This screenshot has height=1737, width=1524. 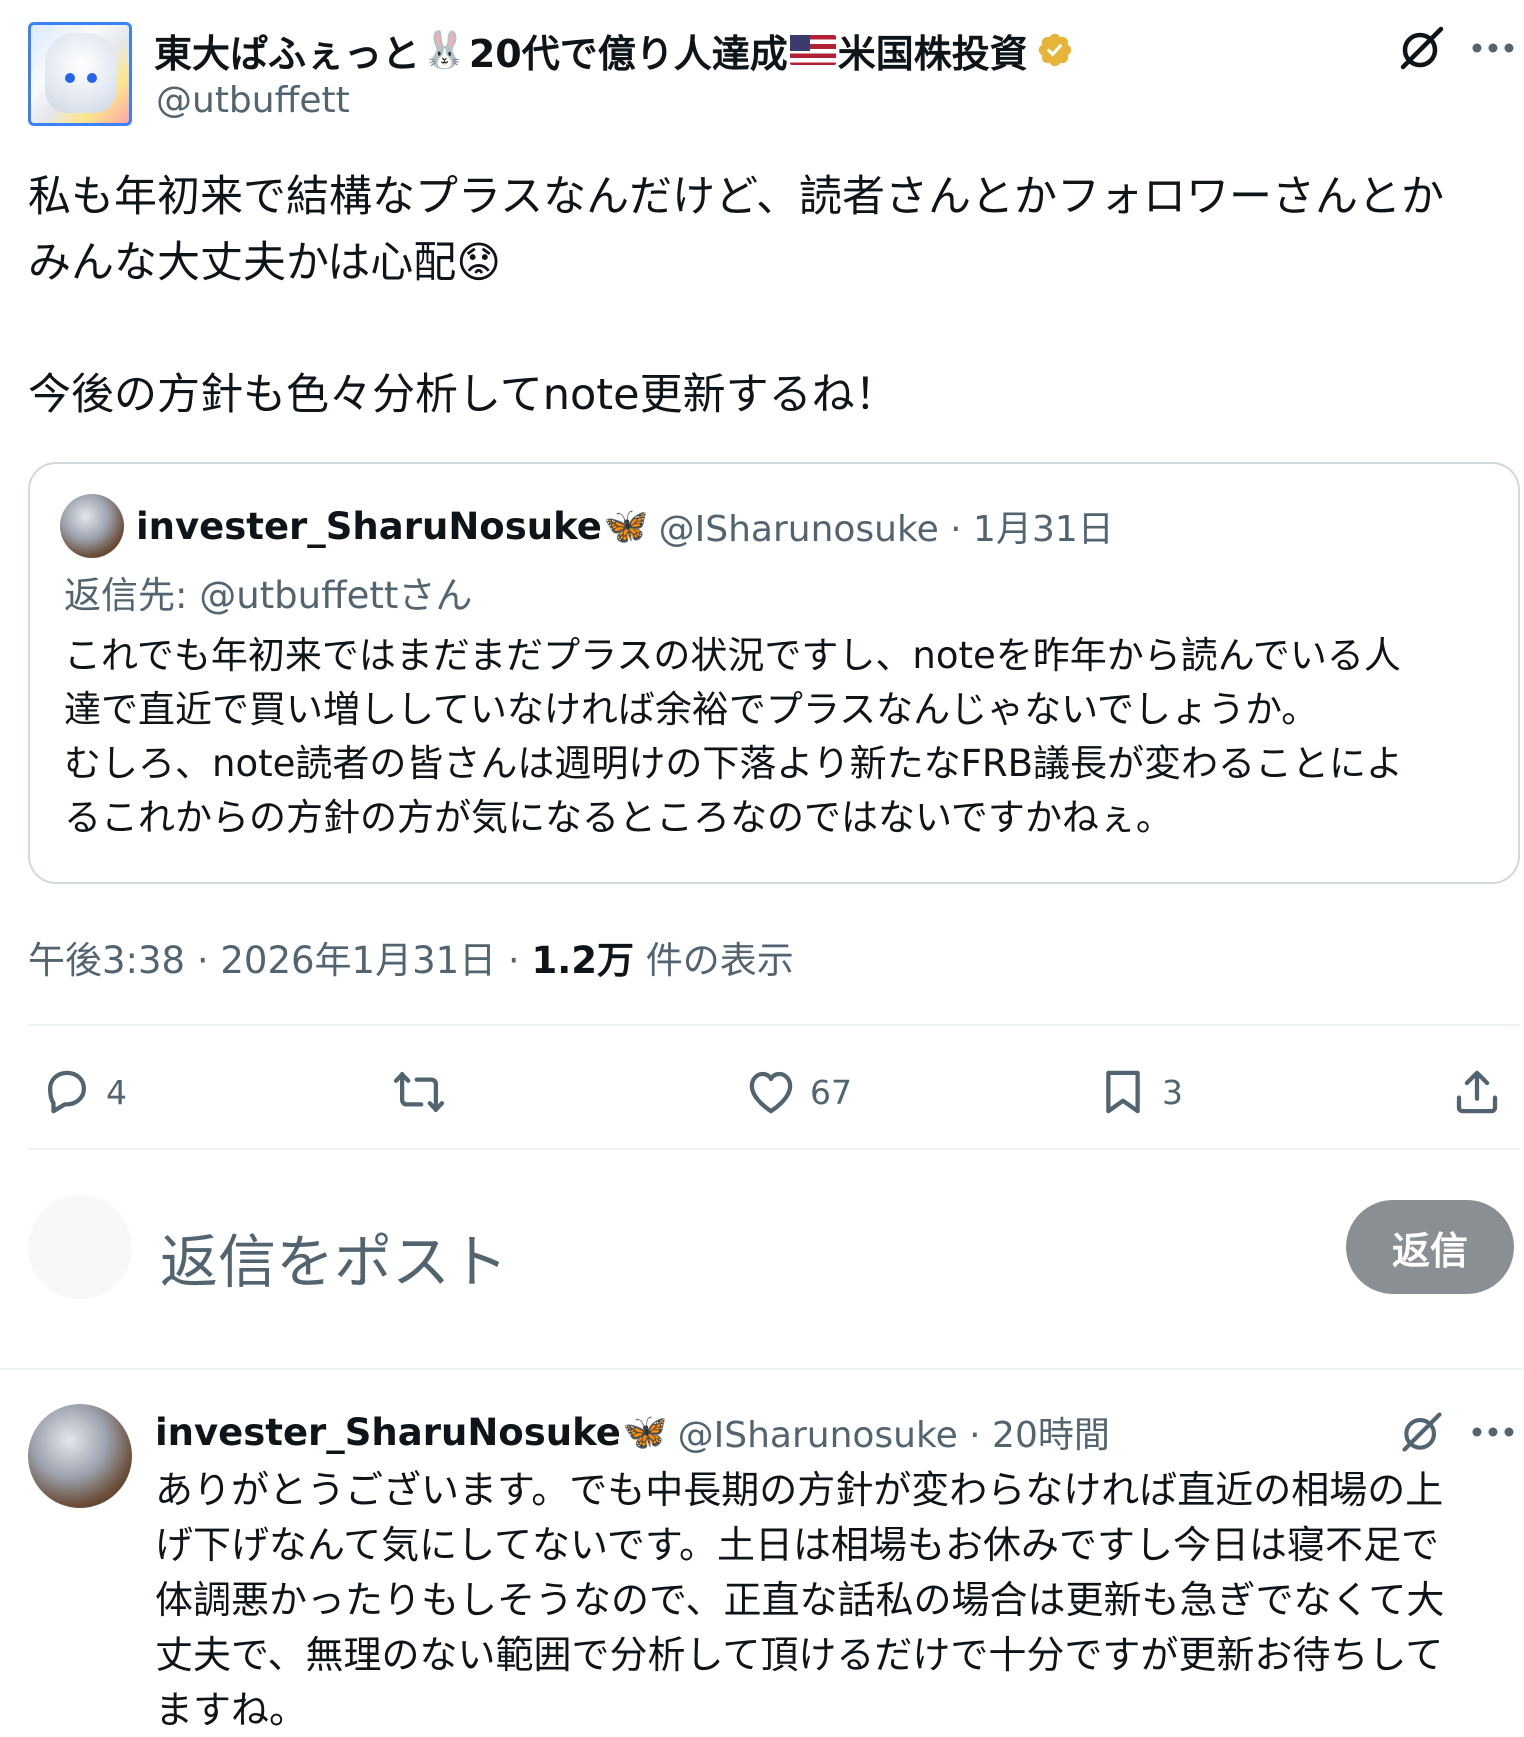 I want to click on reply-text-line: 丈夫で、無理のない範囲で分析して頂けるだけで十分ですが更新お待ちして, so click(x=799, y=1655).